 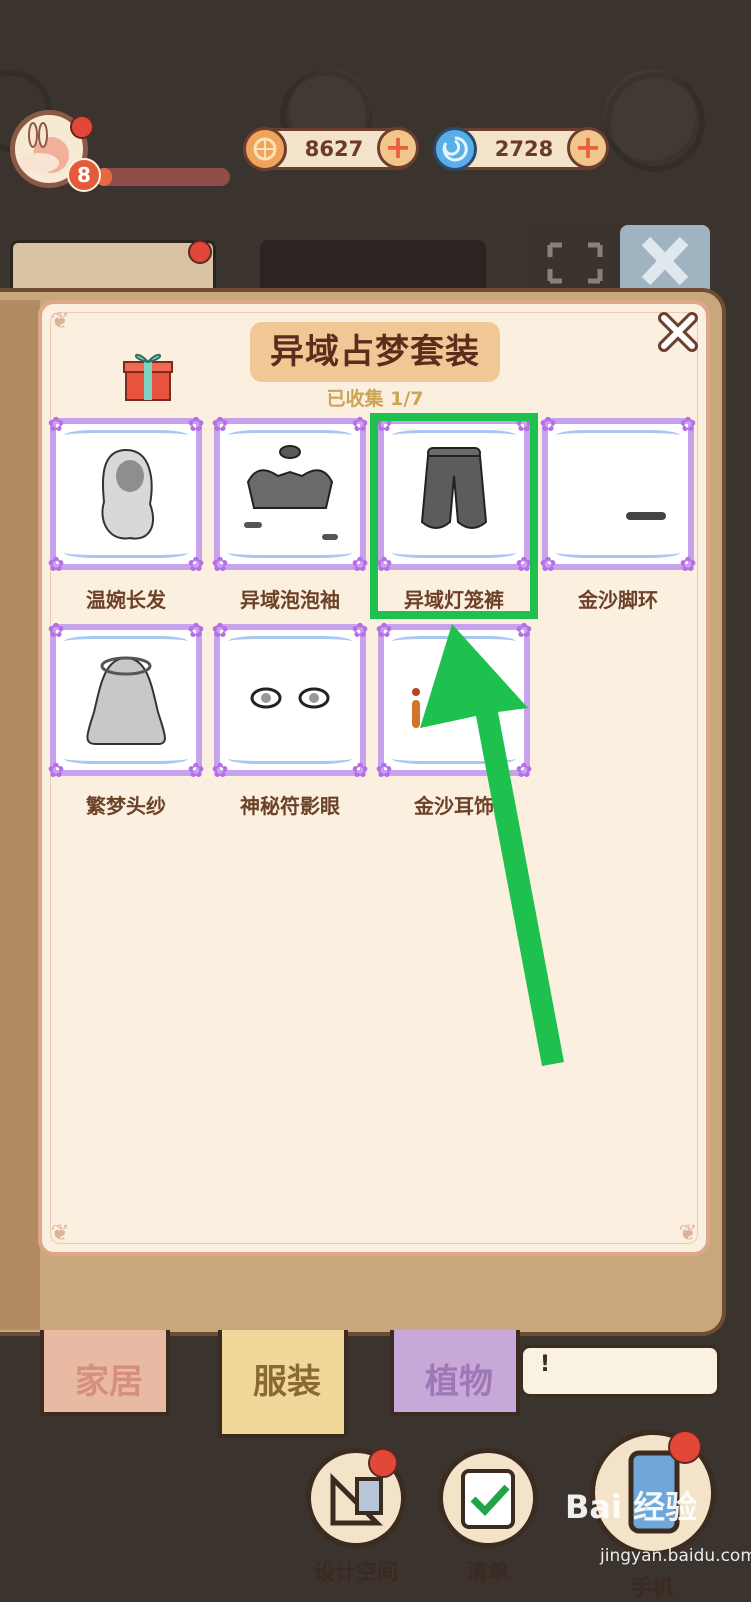 I want to click on veil-icon, so click(x=126, y=700).